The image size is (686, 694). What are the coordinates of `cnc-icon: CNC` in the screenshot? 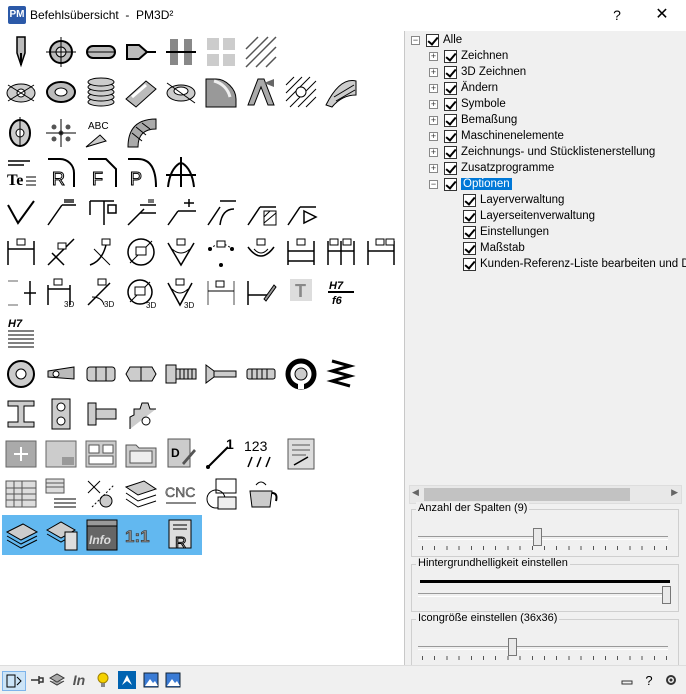 It's located at (181, 494).